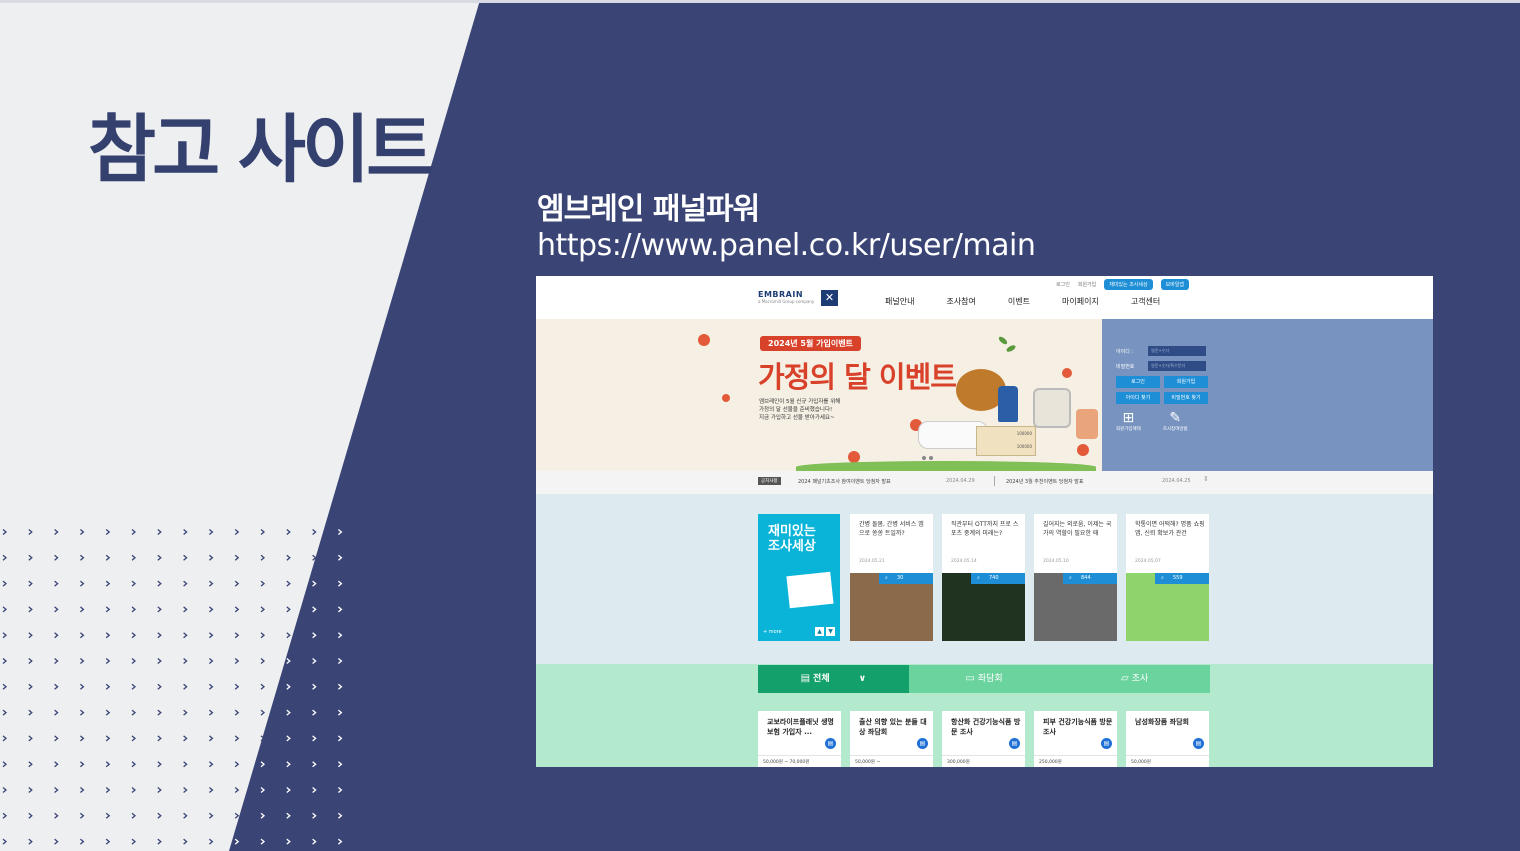  Describe the element at coordinates (172, 687) in the screenshot. I see `chevron-pattern-decoration` at that location.